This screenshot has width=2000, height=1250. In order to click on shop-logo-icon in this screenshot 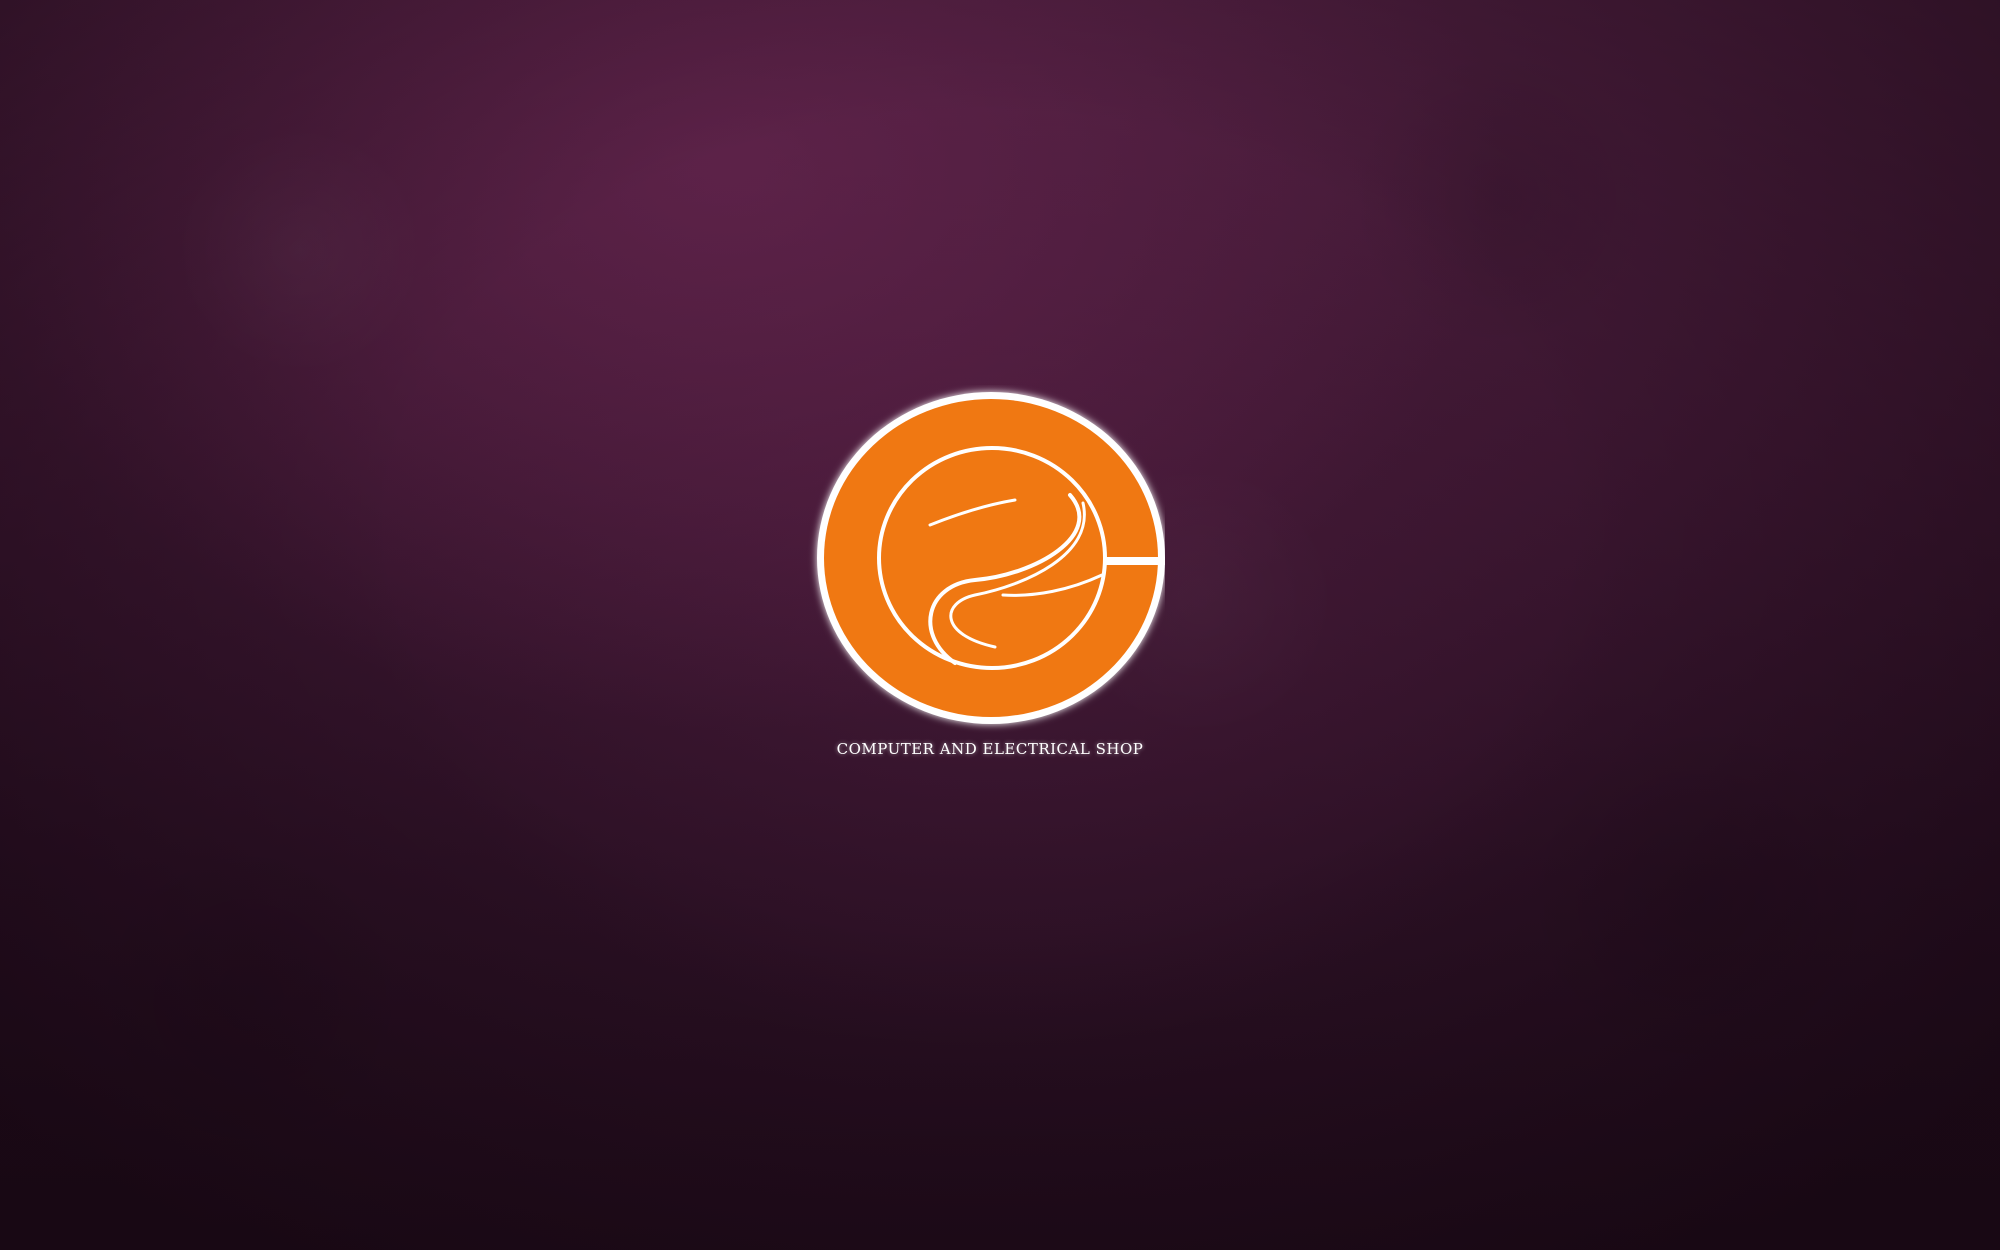, I will do `click(985, 565)`.